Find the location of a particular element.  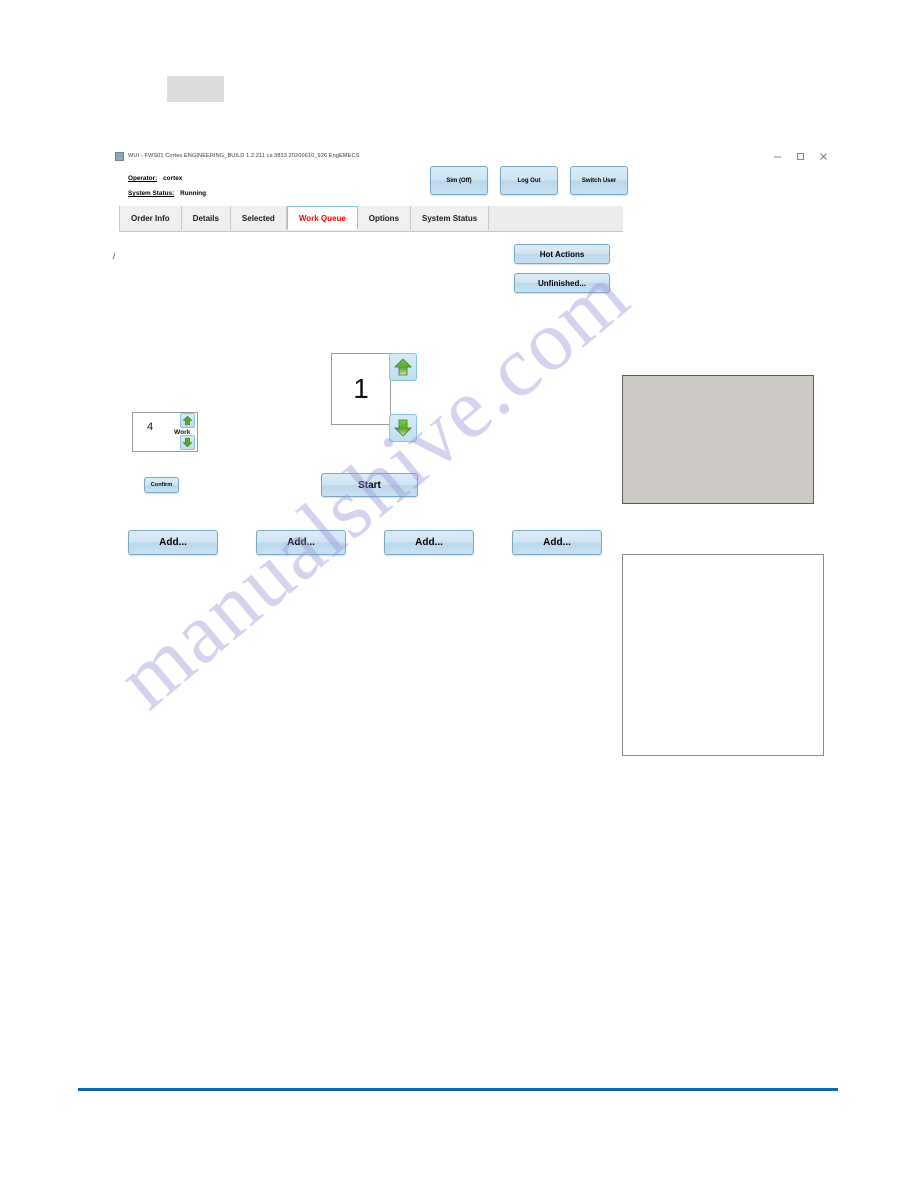

window-controls is located at coordinates (800, 156).